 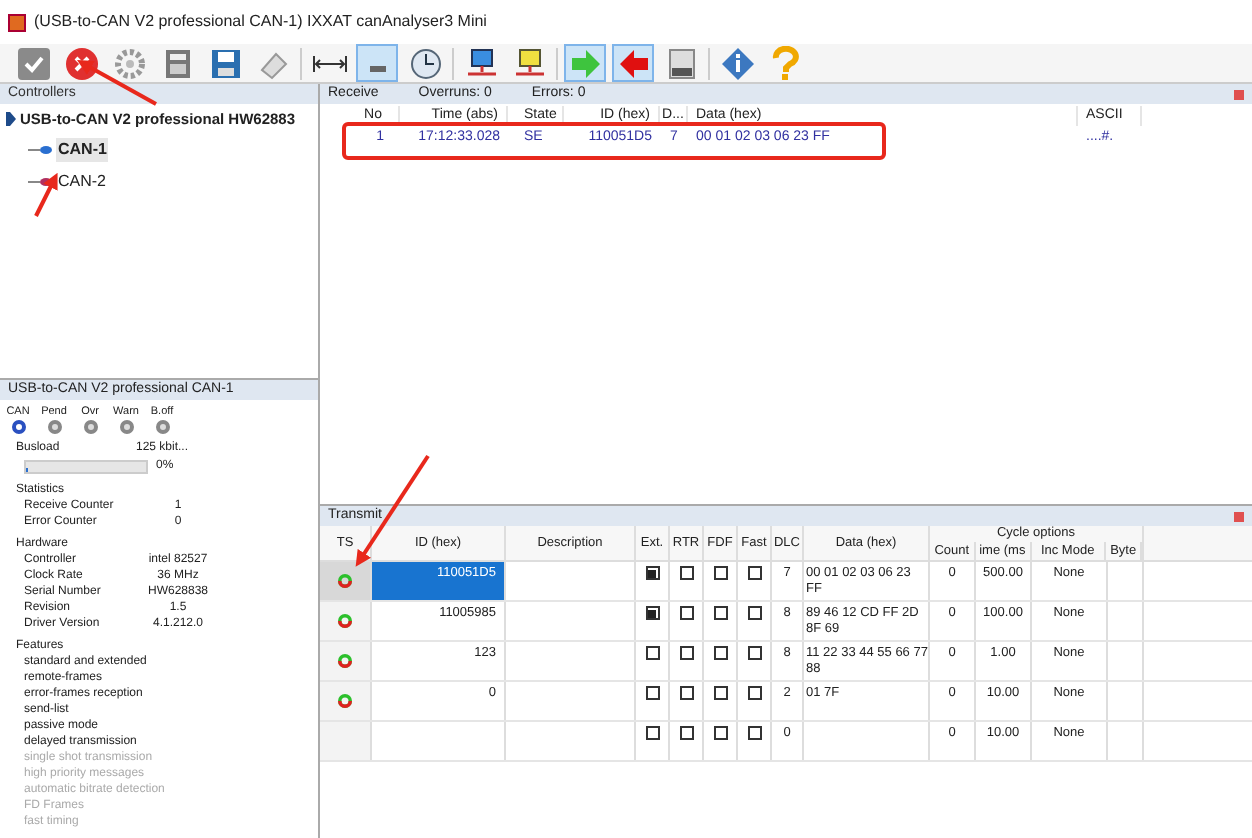 I want to click on log-file-icon, so click(x=681, y=63).